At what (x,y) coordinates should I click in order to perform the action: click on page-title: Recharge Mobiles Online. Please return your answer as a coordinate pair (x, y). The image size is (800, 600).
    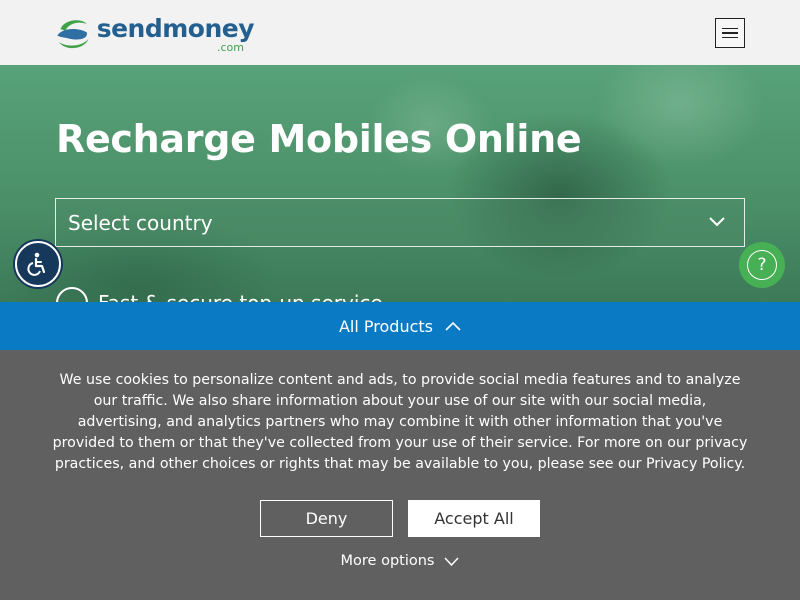
    Looking at the image, I should click on (319, 139).